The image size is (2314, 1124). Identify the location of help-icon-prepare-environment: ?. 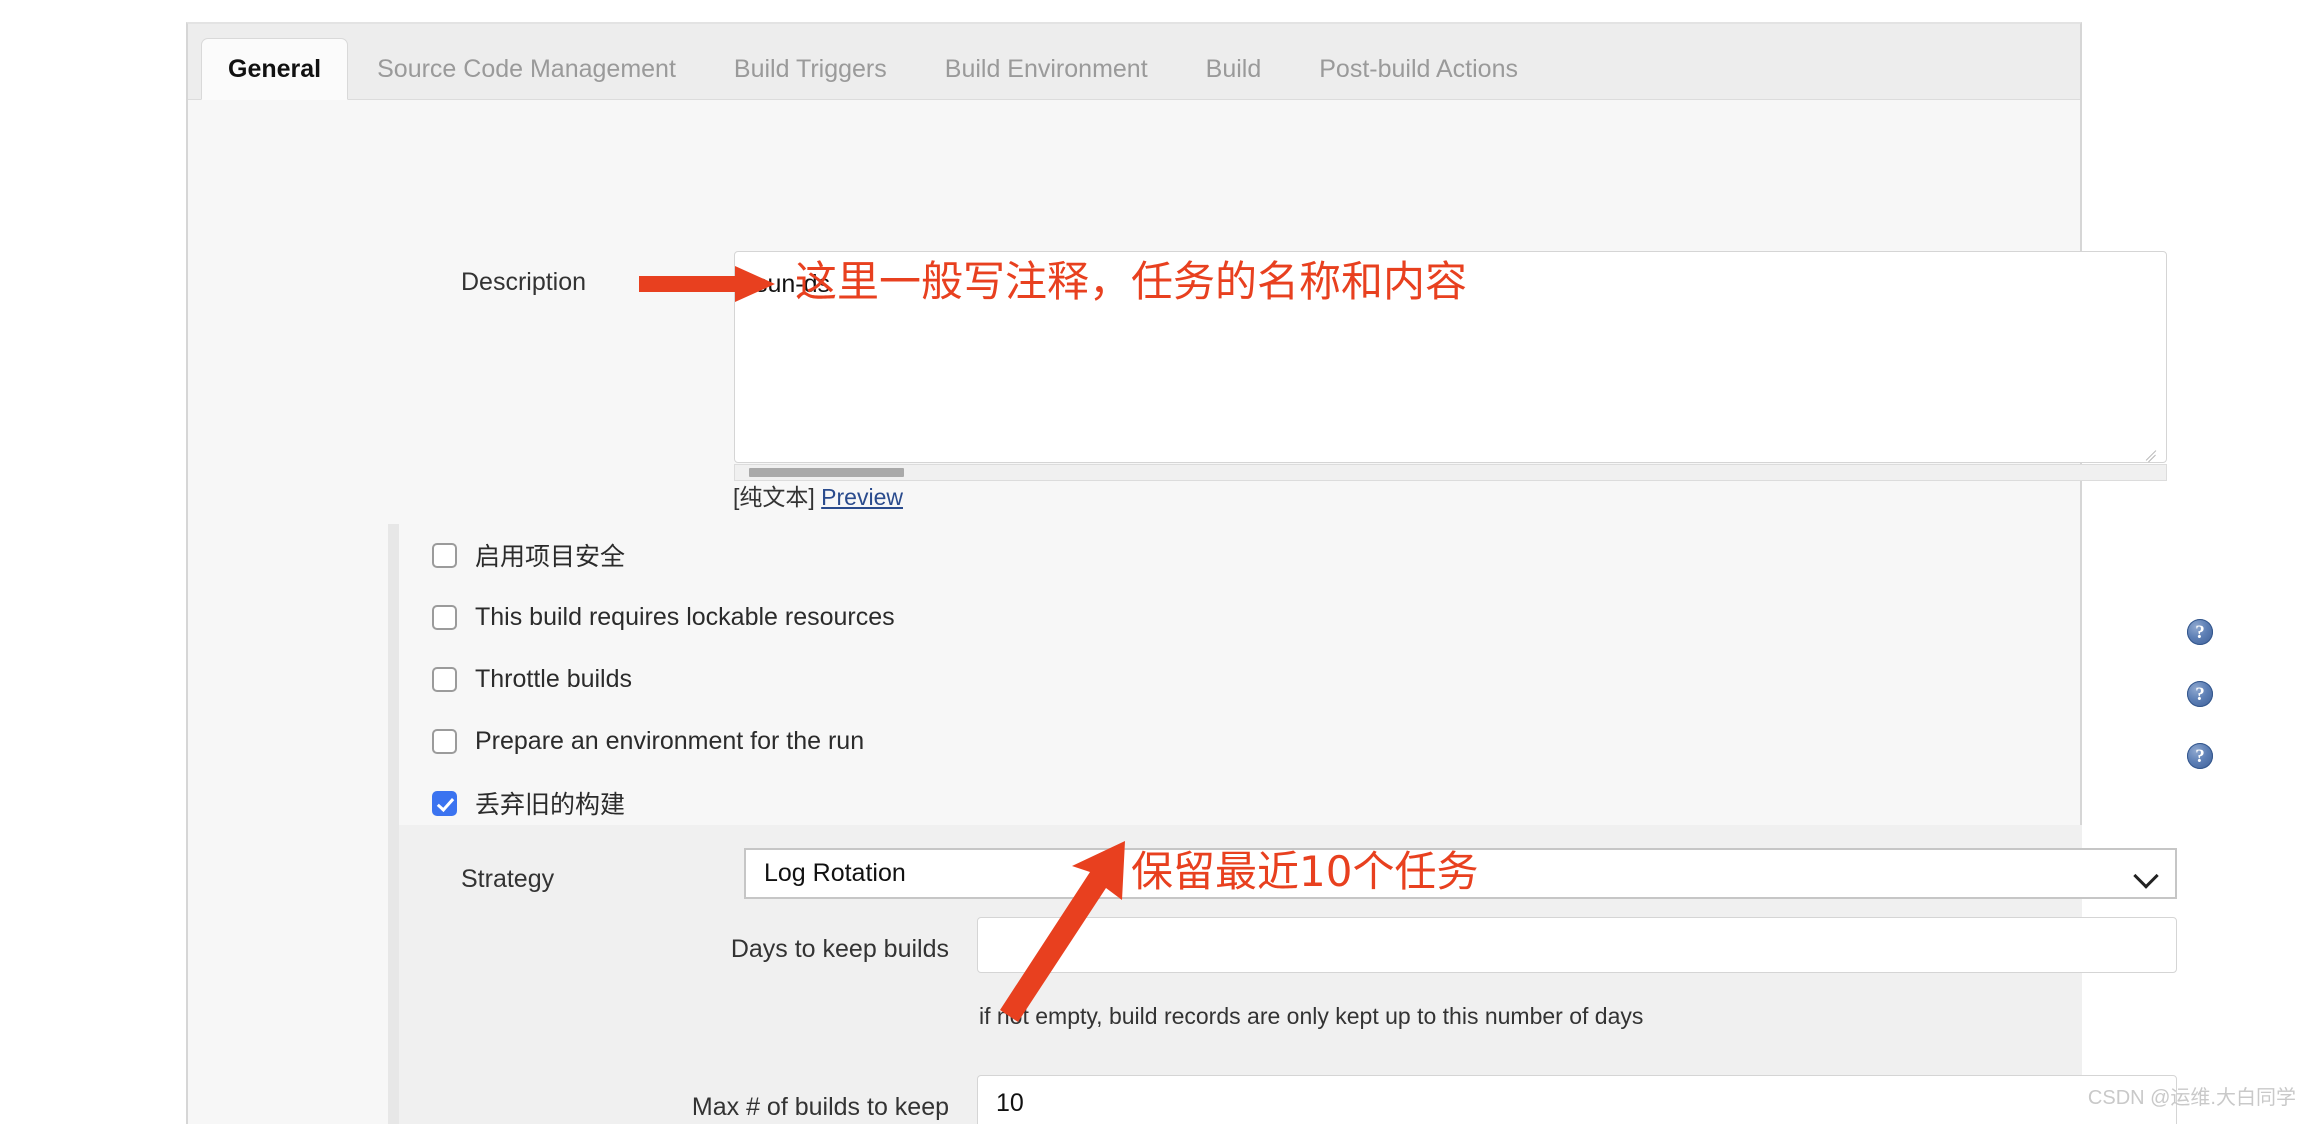
(2200, 694).